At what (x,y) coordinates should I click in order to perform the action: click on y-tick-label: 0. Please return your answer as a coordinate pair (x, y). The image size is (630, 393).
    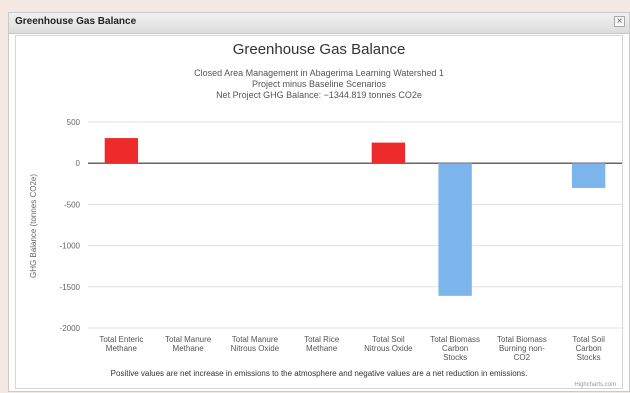
    Looking at the image, I should click on (78, 163).